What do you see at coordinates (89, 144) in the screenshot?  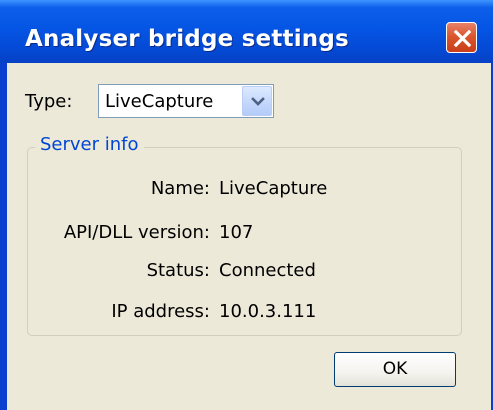 I see `server-info-group-label: Server info` at bounding box center [89, 144].